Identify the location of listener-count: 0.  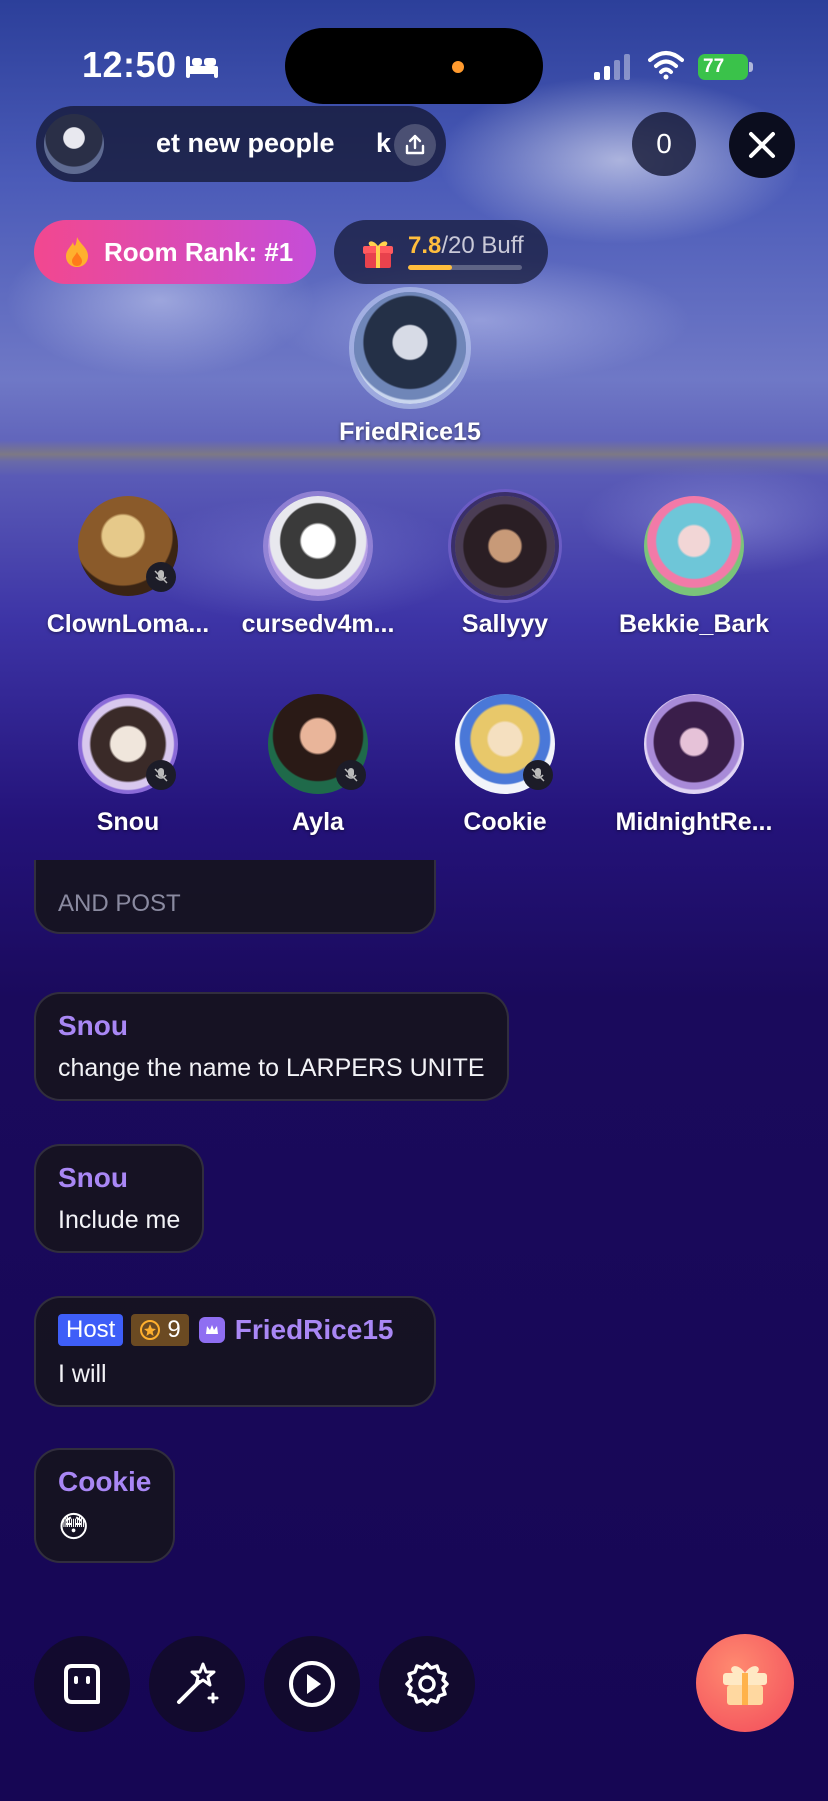
(664, 144).